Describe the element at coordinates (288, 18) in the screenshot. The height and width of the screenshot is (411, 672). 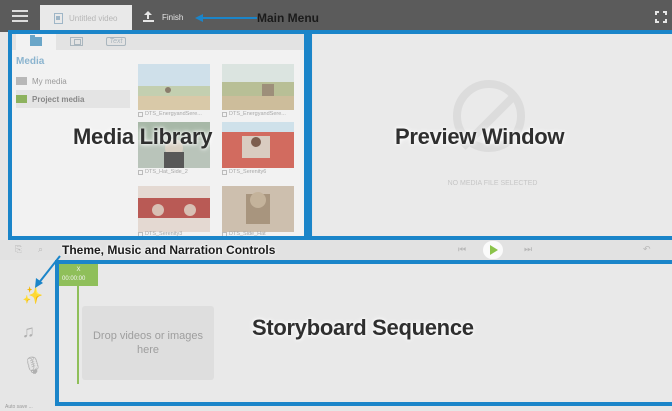
I see `main-menu-annotation: Main Menu` at that location.